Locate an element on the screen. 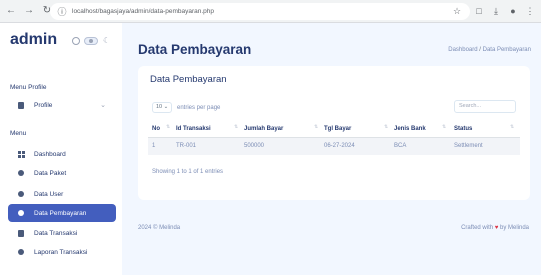 The image size is (541, 275). back-arrow-icon: ← is located at coordinates (11, 11).